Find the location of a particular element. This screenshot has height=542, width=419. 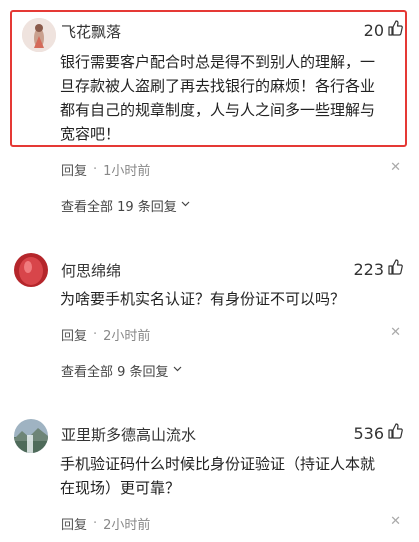

comment-text: 手机验证码什么时候比身份证验证（持证人本就 在现场）更可靠？ is located at coordinates (230, 476).